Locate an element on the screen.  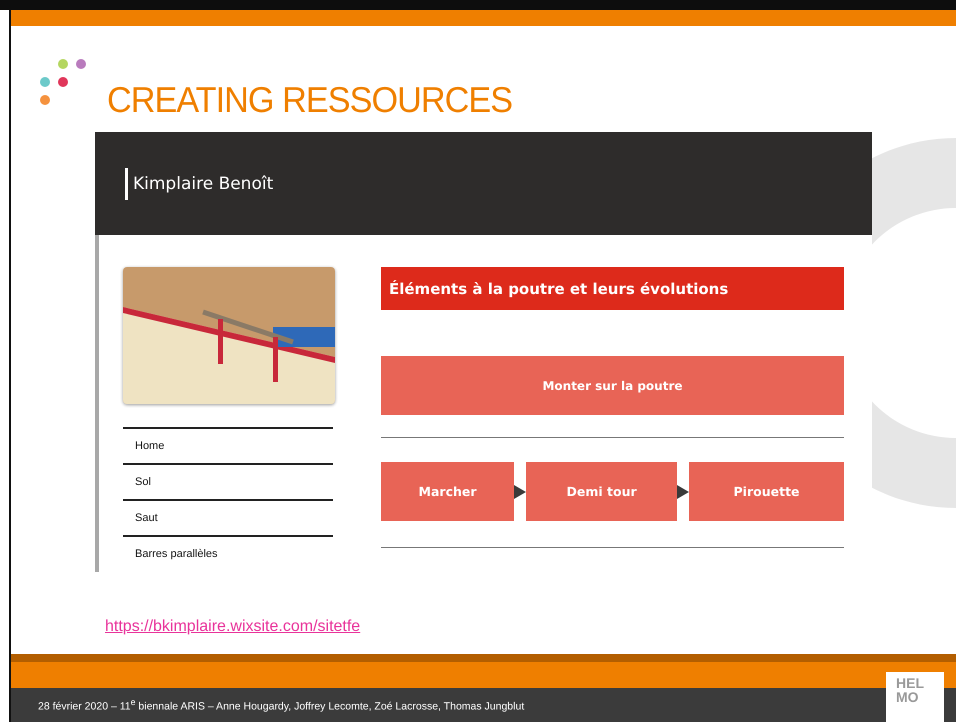
step-button: Marcher is located at coordinates (447, 491).